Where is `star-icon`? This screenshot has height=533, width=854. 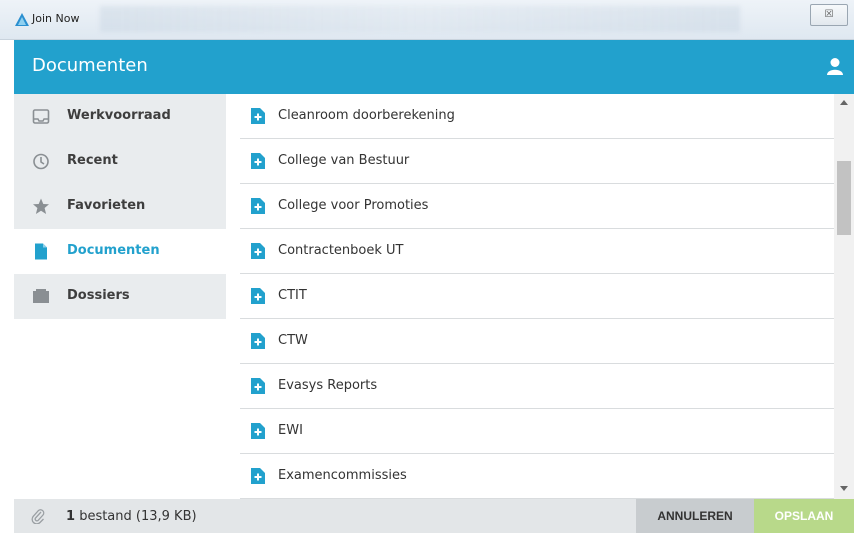
star-icon is located at coordinates (41, 206).